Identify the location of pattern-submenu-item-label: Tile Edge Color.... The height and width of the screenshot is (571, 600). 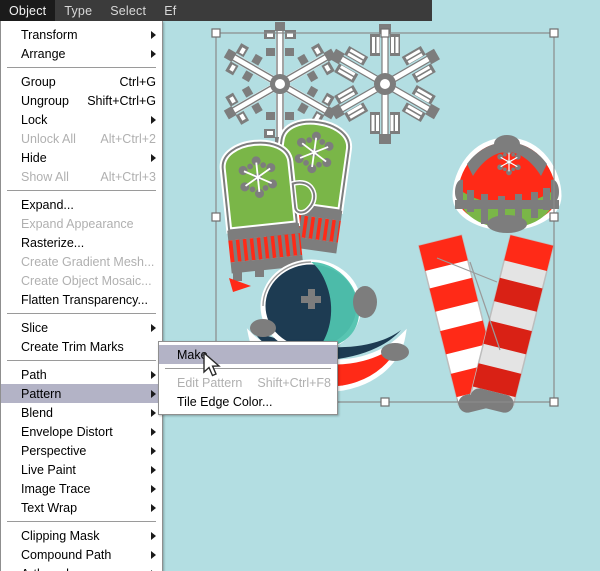
(225, 401).